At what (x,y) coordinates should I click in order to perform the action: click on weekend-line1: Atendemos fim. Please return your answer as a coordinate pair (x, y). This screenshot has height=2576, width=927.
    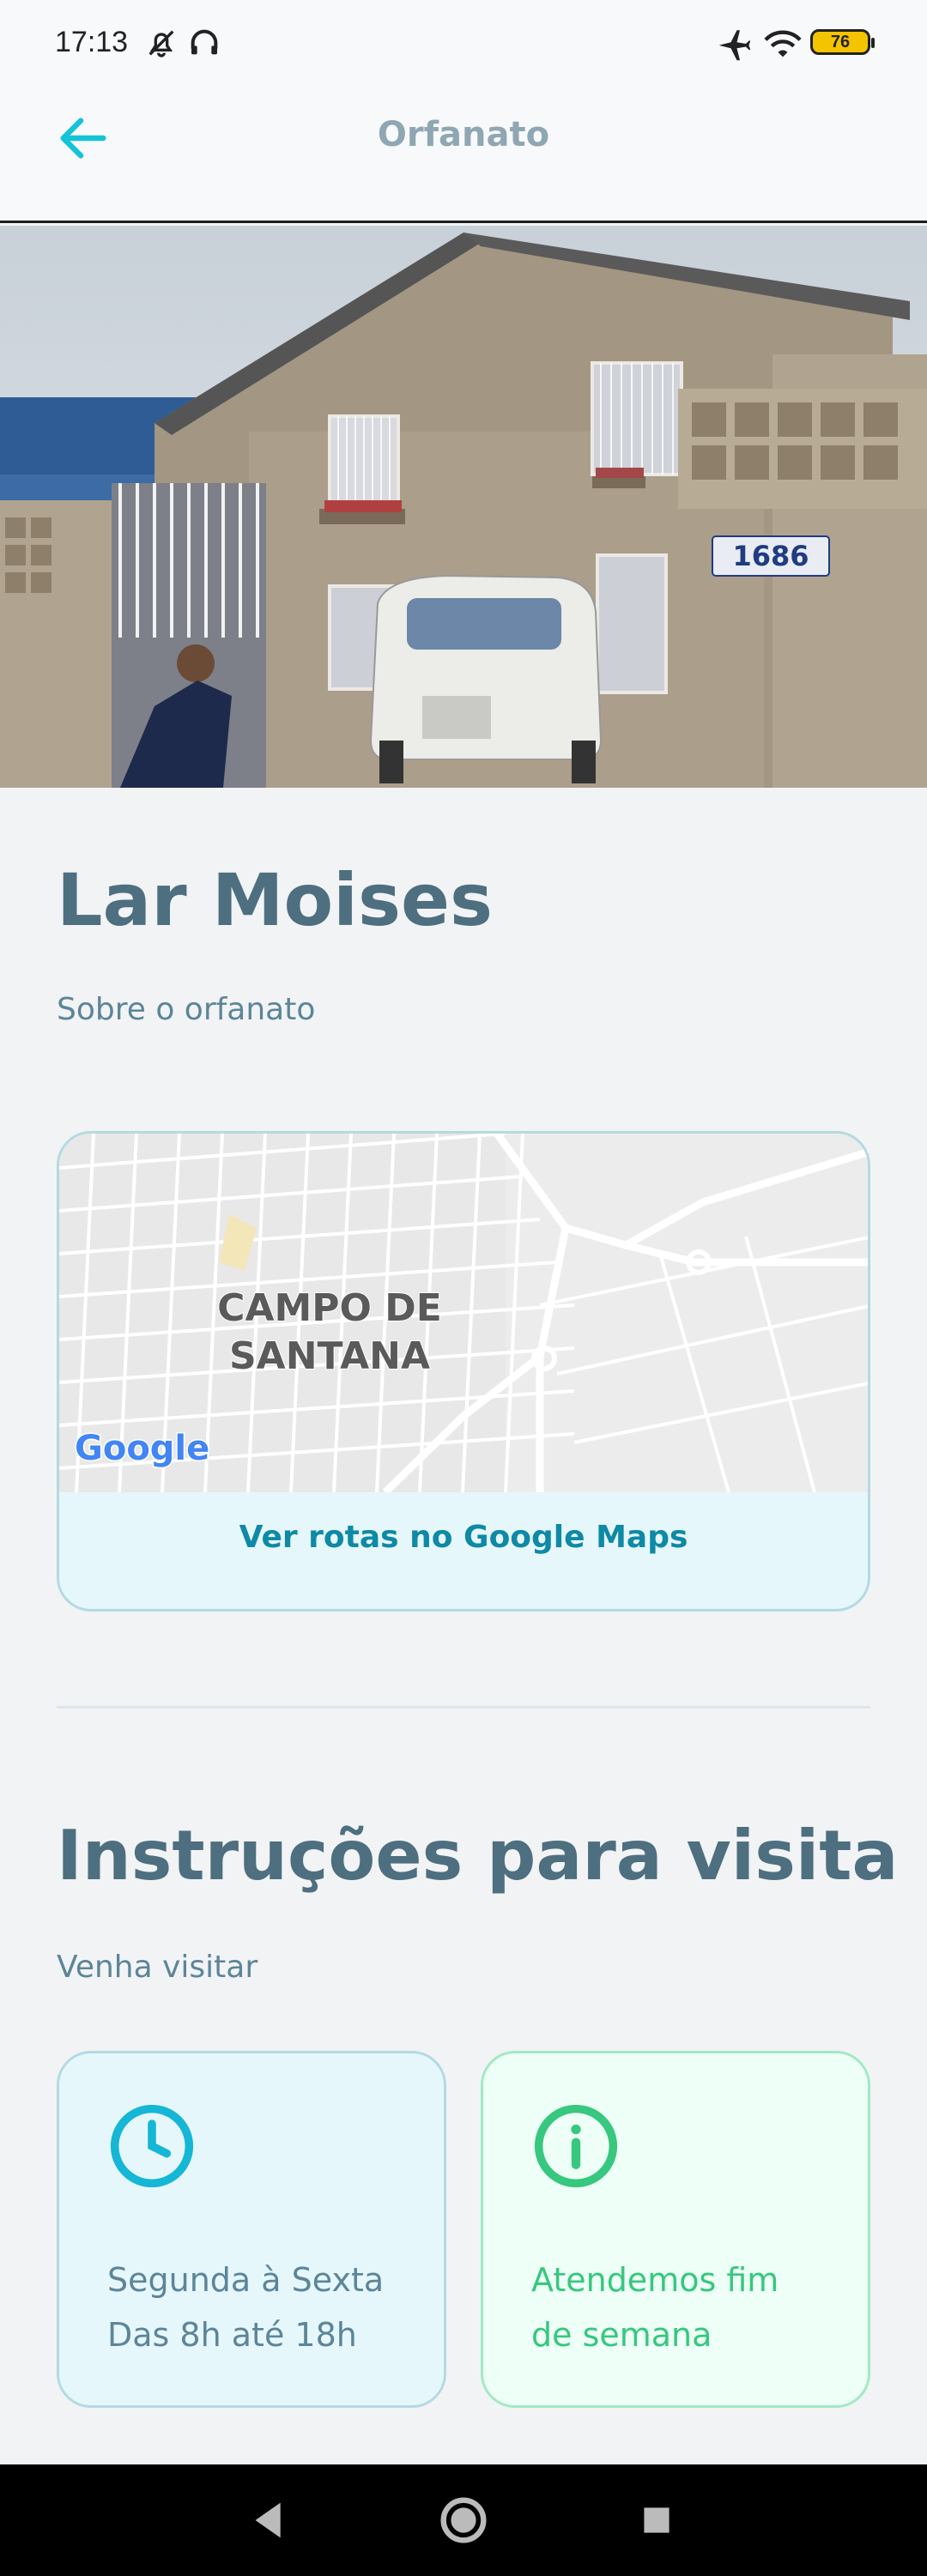
    Looking at the image, I should click on (655, 2280).